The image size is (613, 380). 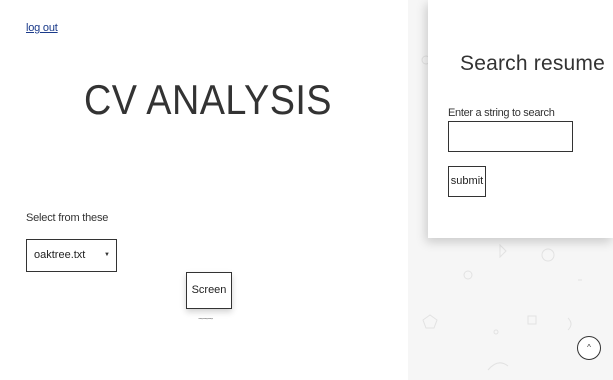 I want to click on select-label: Select from these, so click(x=67, y=218).